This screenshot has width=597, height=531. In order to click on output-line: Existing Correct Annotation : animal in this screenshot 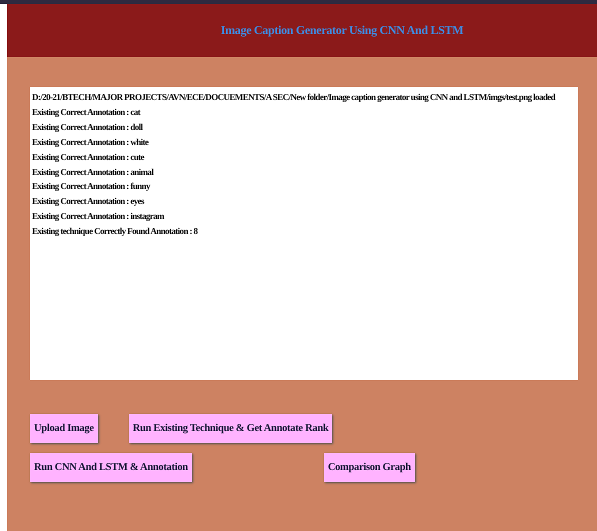, I will do `click(93, 172)`.